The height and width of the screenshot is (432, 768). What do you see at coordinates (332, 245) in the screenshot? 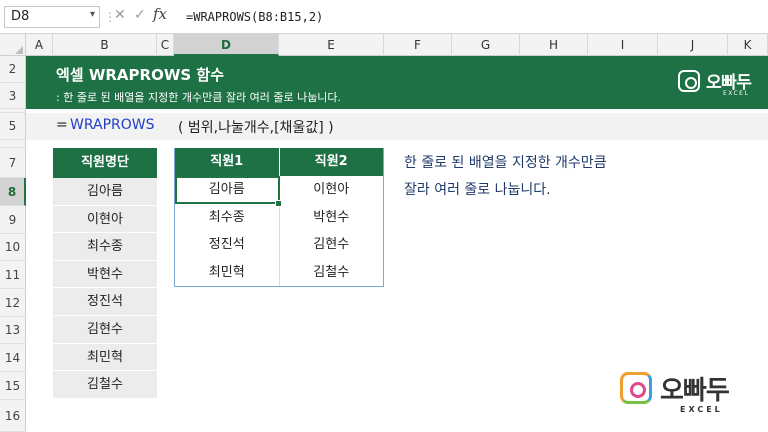
I see `table-cell: 김현수` at bounding box center [332, 245].